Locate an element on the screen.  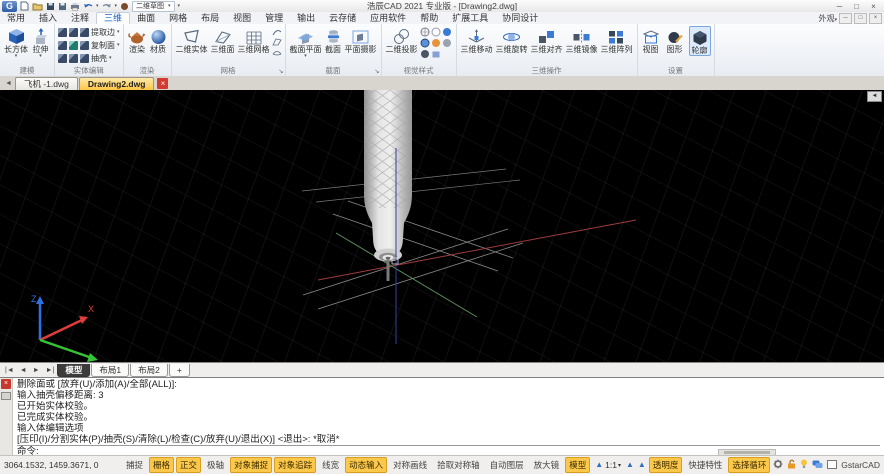
app-logo: G is located at coordinates (9, 6).